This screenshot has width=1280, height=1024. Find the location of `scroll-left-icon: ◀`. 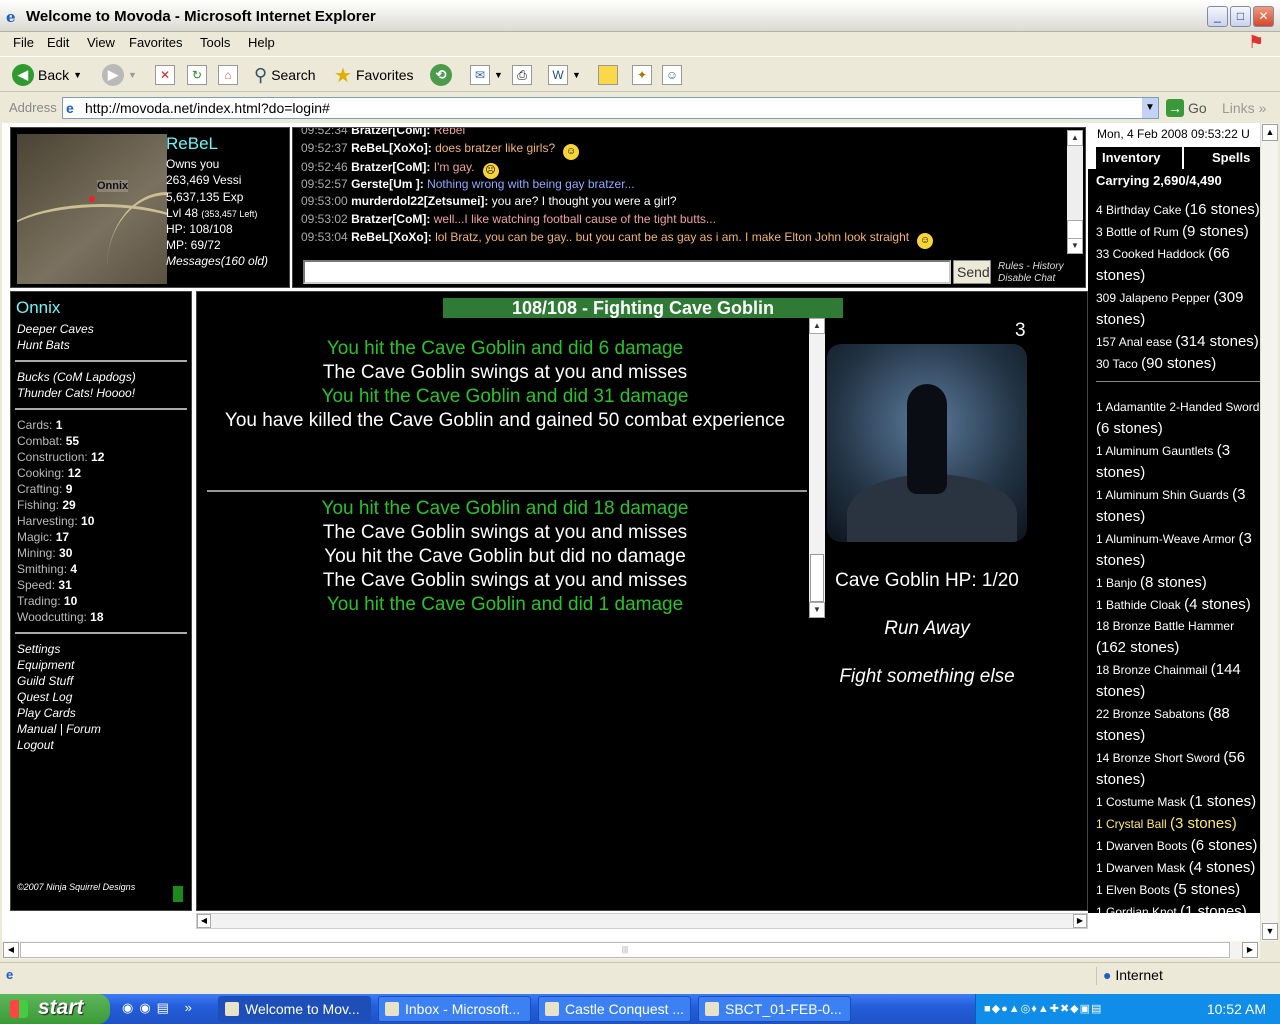

scroll-left-icon: ◀ is located at coordinates (204, 921).